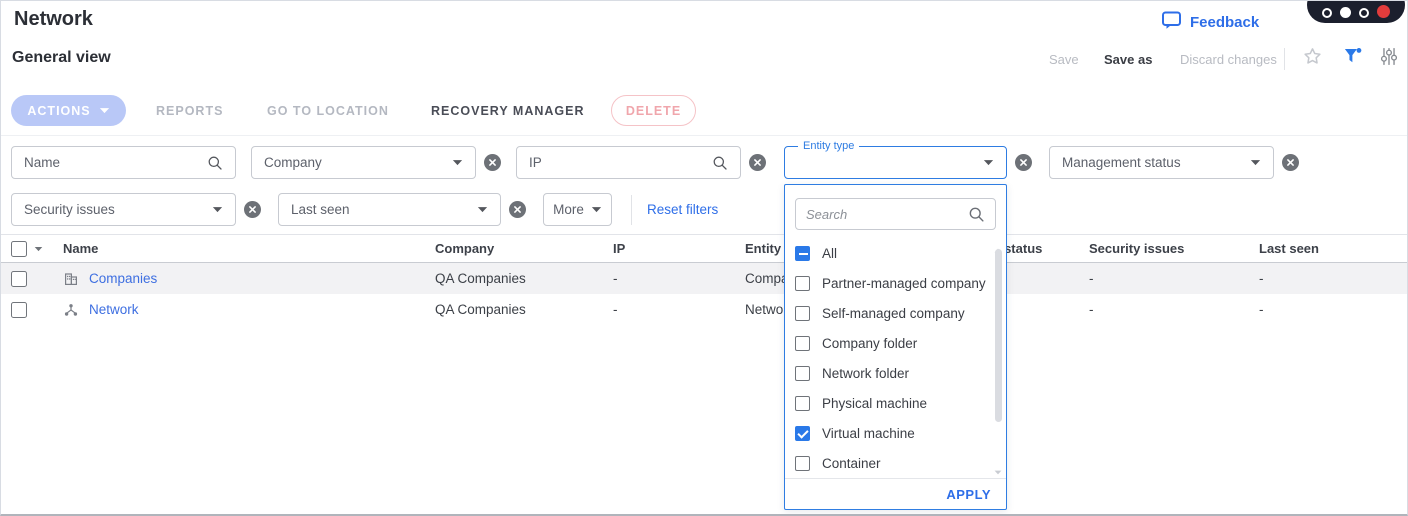 Image resolution: width=1408 pixels, height=516 pixels. I want to click on row-last-seen: -, so click(1261, 309).